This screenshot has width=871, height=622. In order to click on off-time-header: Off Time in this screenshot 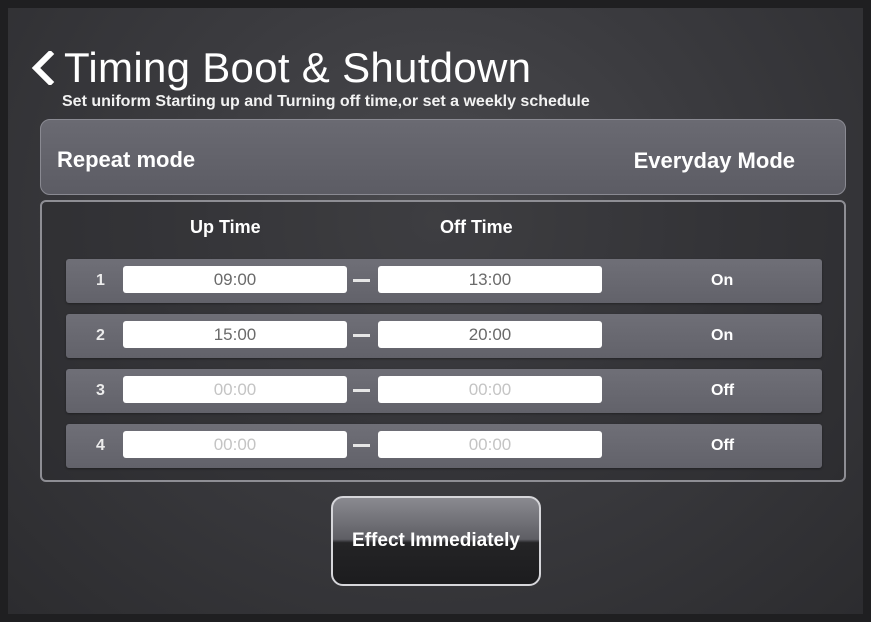, I will do `click(476, 227)`.